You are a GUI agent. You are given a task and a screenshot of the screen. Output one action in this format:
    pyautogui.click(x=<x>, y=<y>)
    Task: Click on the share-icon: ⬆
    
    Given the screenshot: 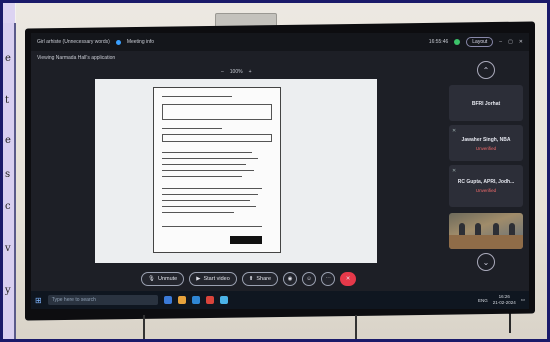 What is the action you would take?
    pyautogui.click(x=251, y=279)
    